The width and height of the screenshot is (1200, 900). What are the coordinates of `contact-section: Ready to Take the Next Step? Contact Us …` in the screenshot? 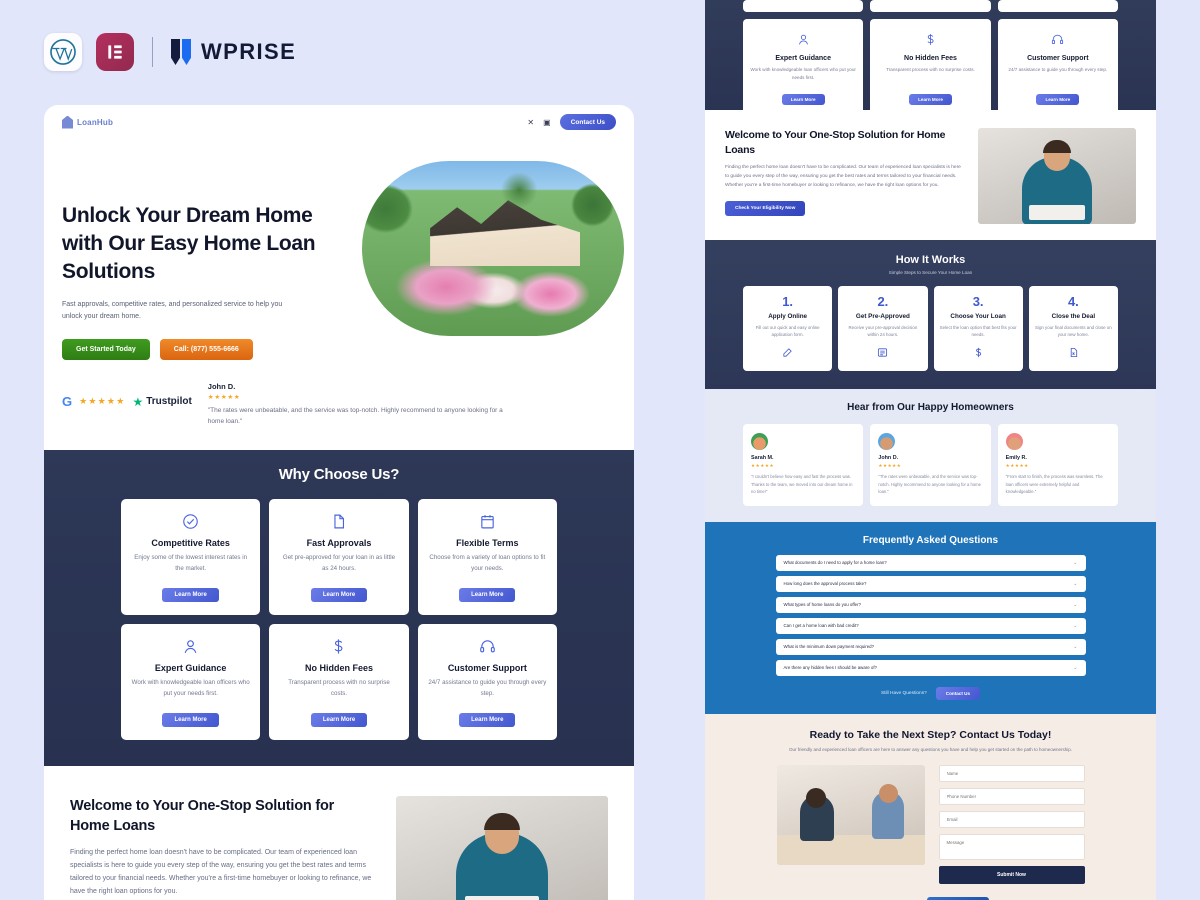 It's located at (930, 806).